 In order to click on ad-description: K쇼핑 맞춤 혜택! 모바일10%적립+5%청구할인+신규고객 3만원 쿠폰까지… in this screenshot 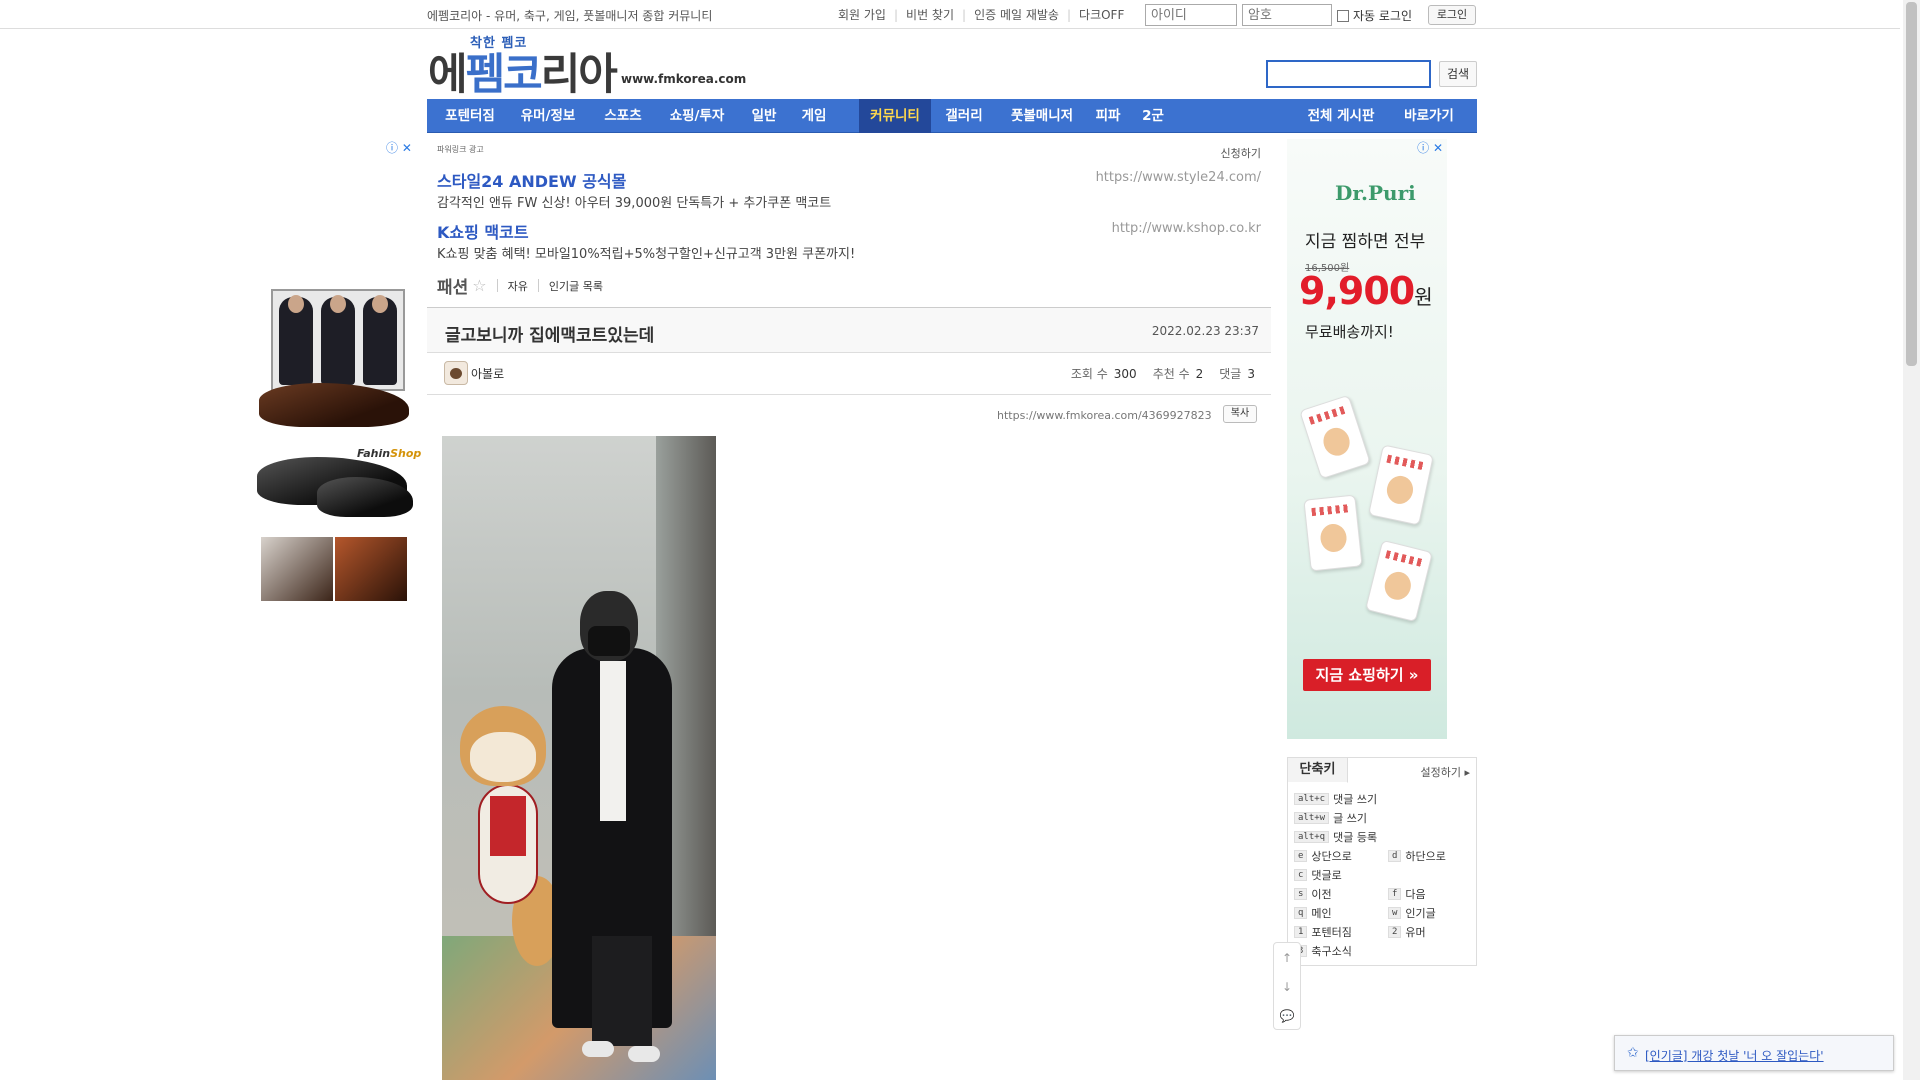, I will do `click(646, 254)`.